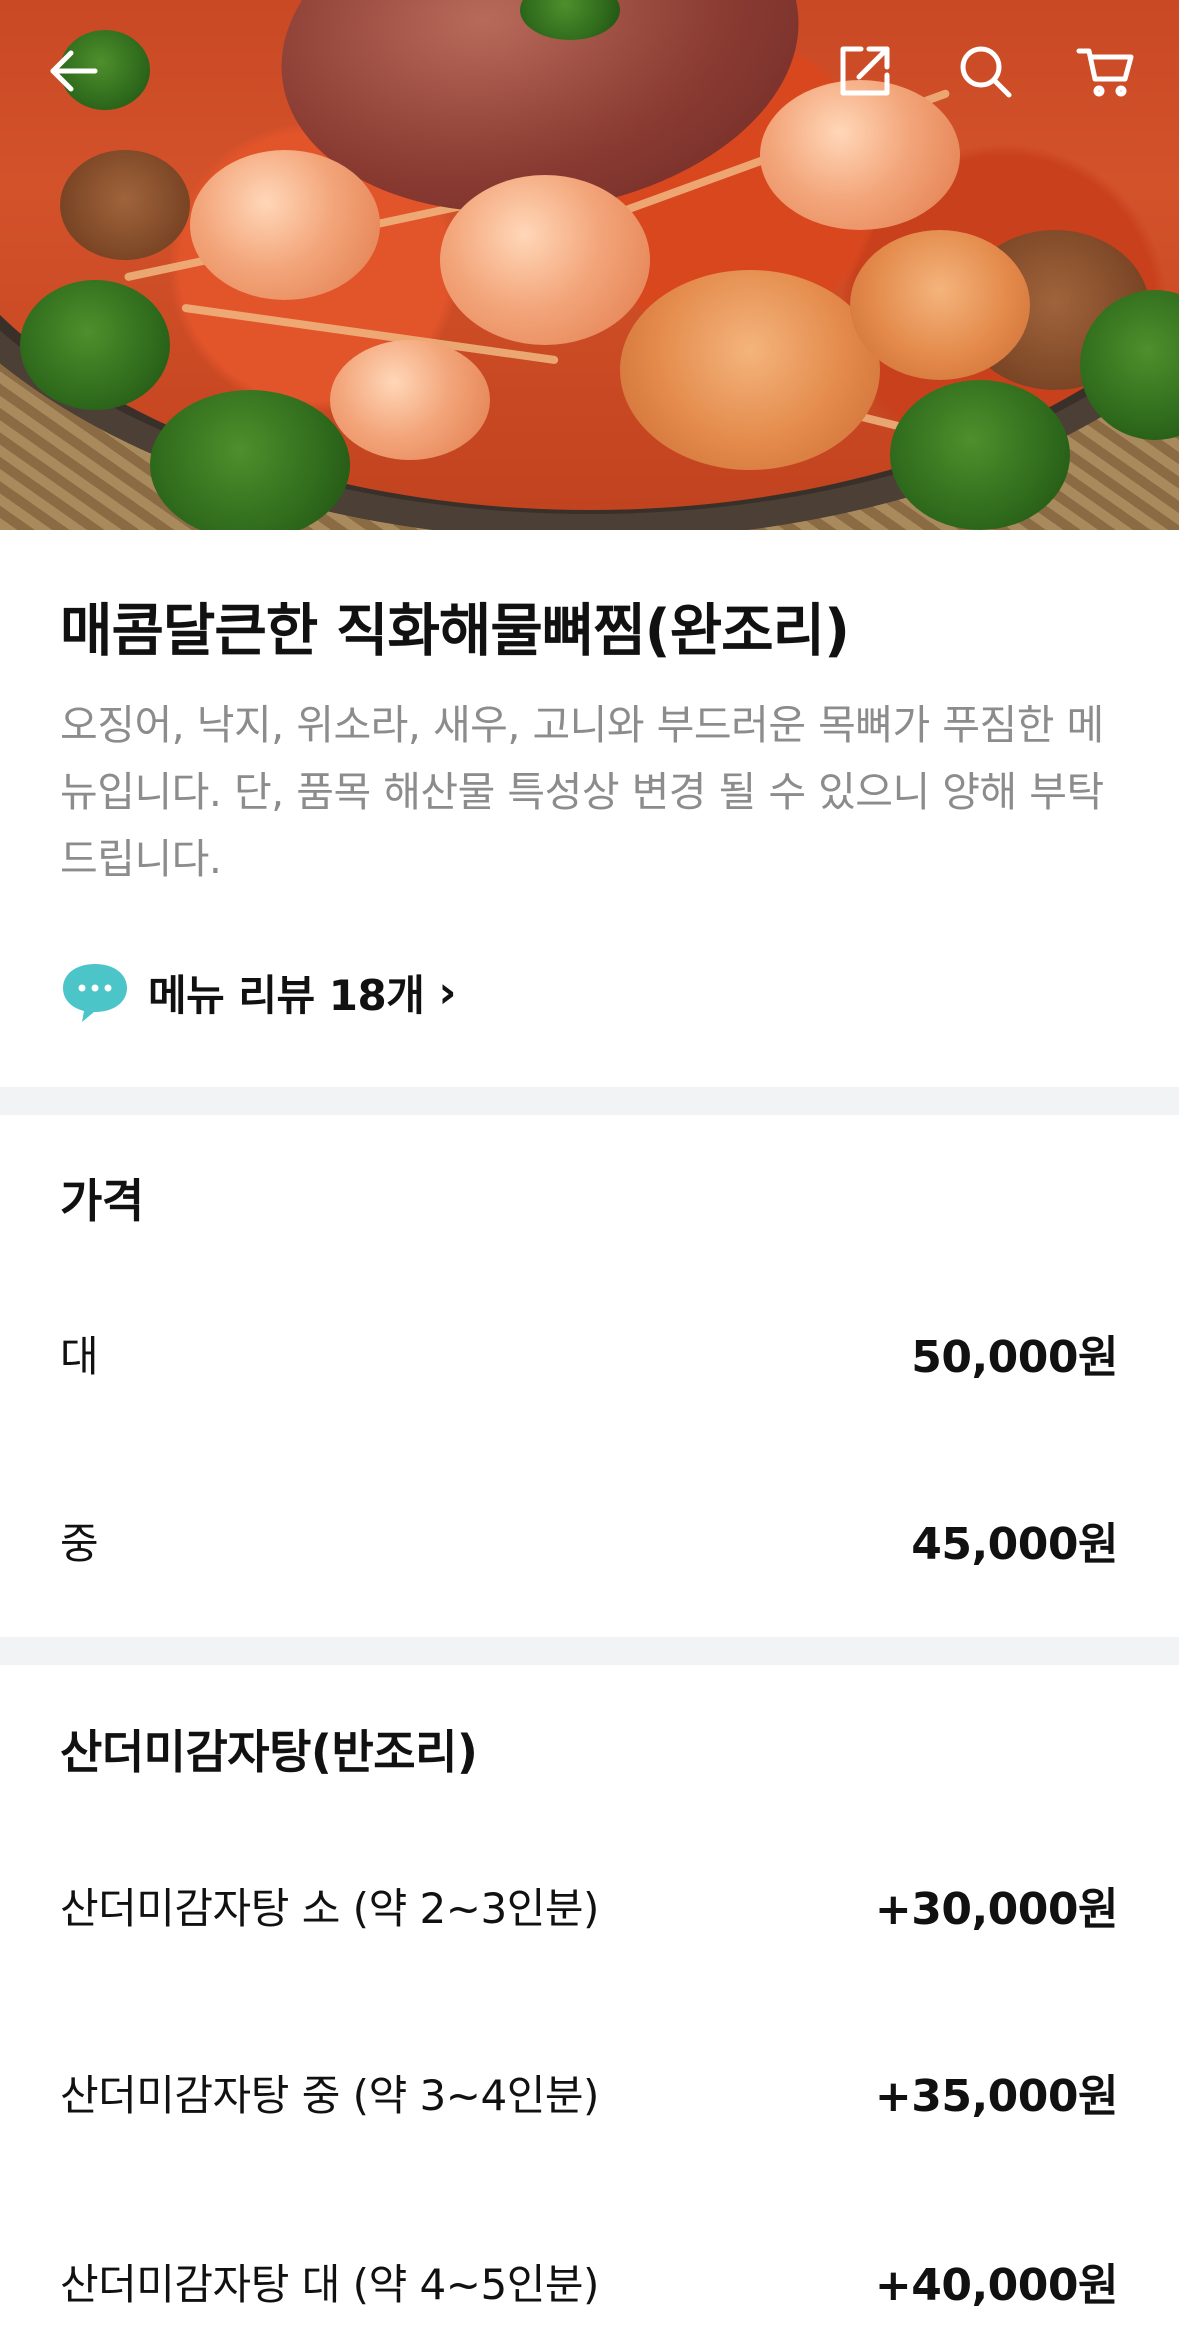  I want to click on option-price: +30,000원, so click(996, 1909).